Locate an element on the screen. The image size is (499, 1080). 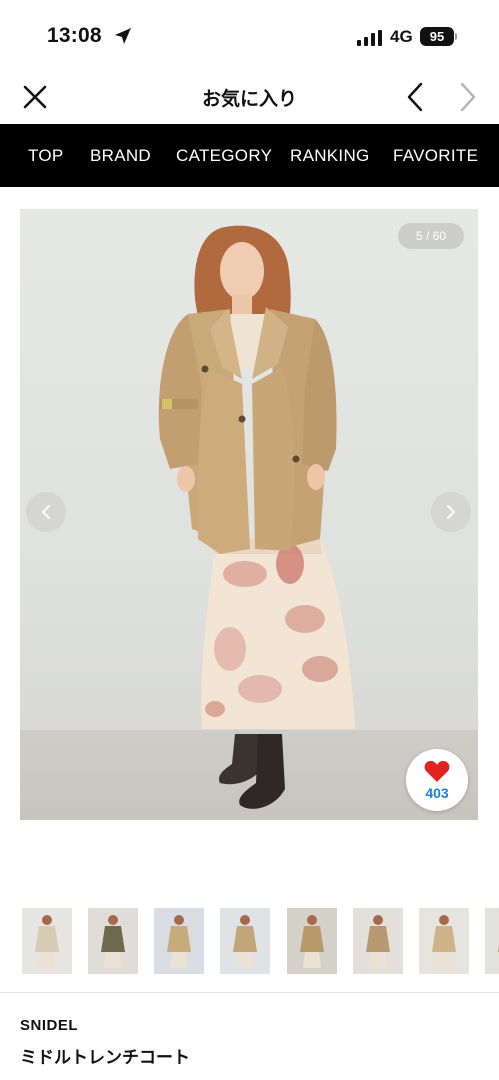
prev-button is located at coordinates (415, 97).